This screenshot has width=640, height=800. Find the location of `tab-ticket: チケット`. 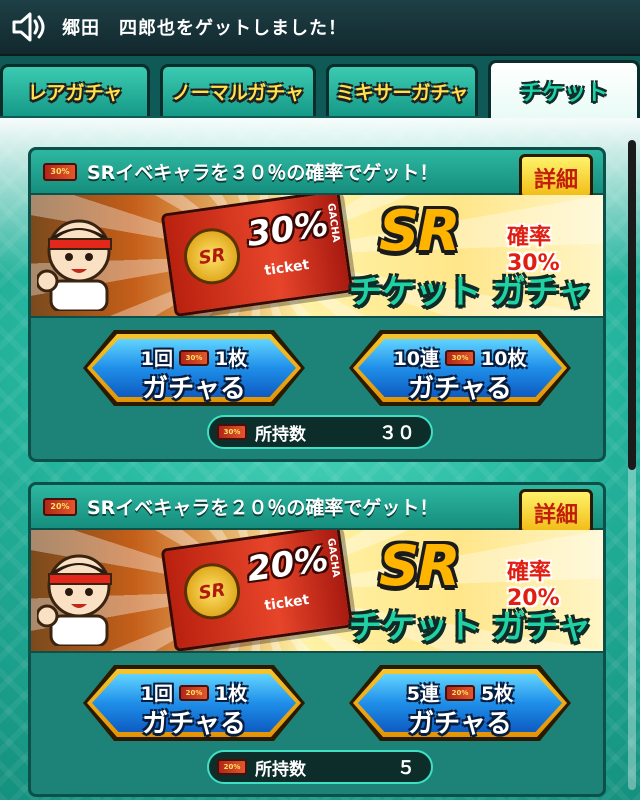

tab-ticket: チケット is located at coordinates (564, 89).